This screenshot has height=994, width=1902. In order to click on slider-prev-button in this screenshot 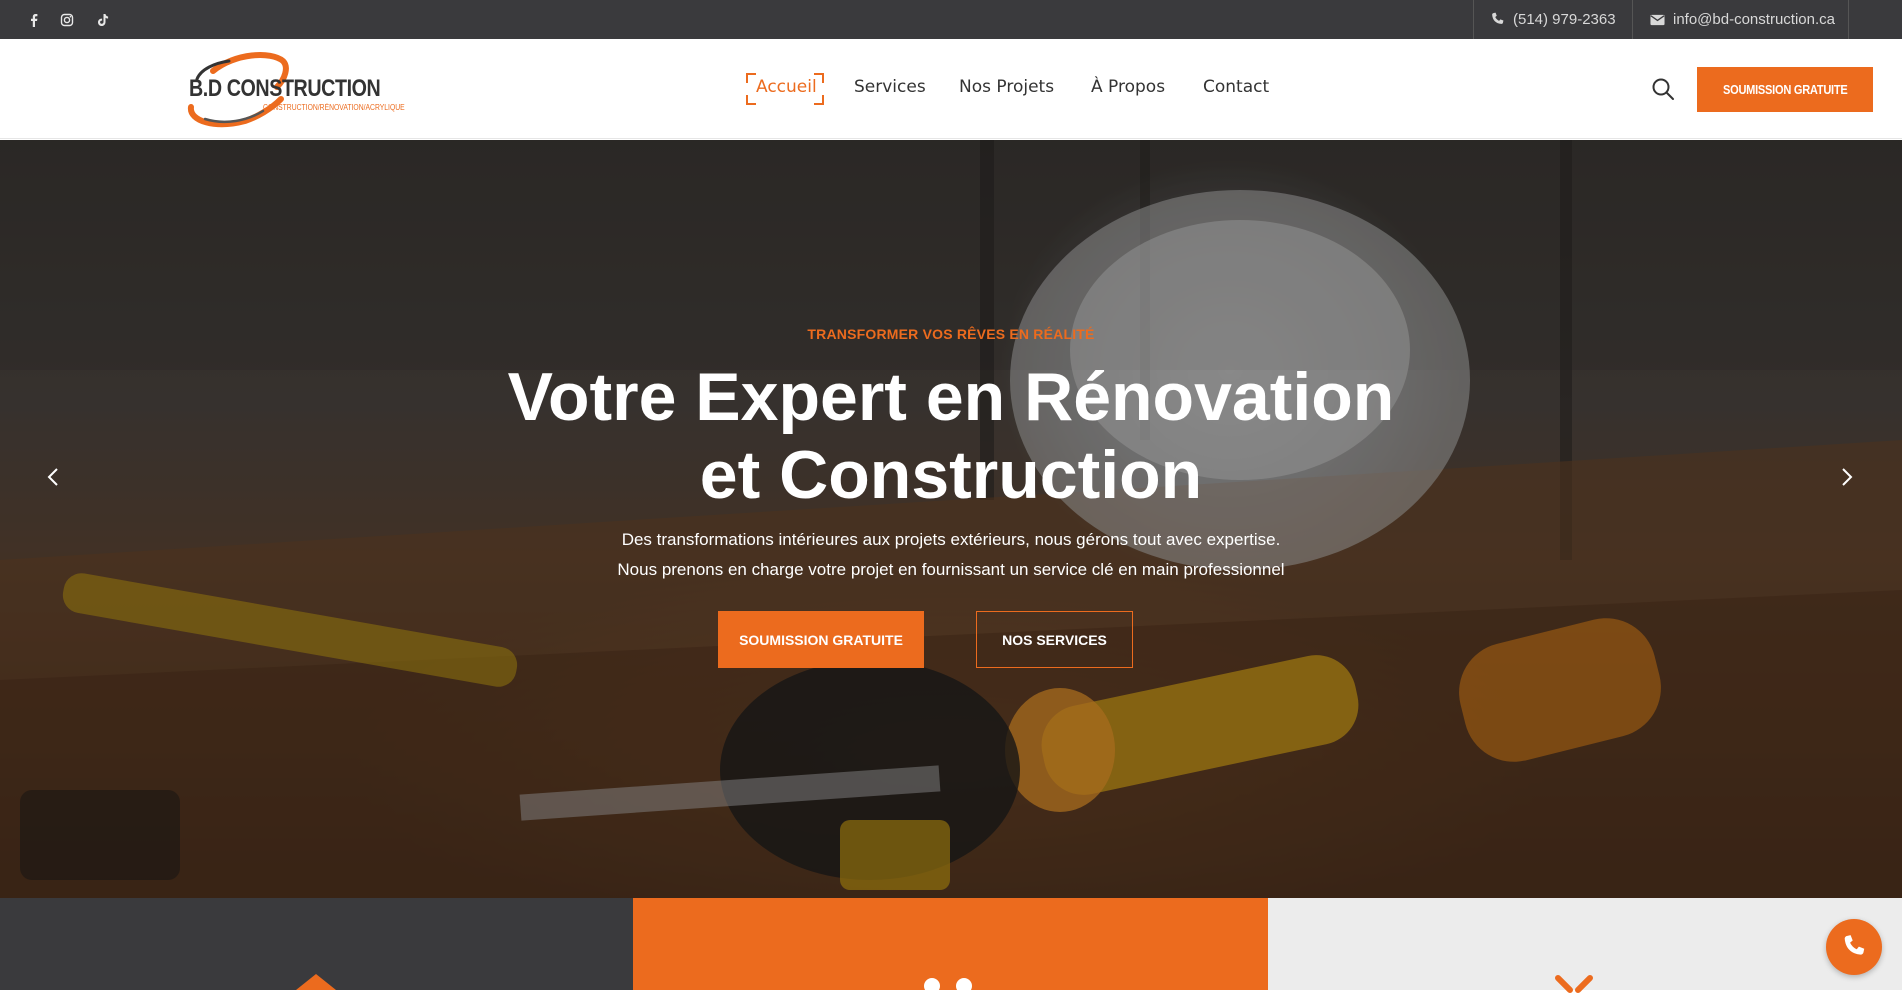, I will do `click(53, 477)`.